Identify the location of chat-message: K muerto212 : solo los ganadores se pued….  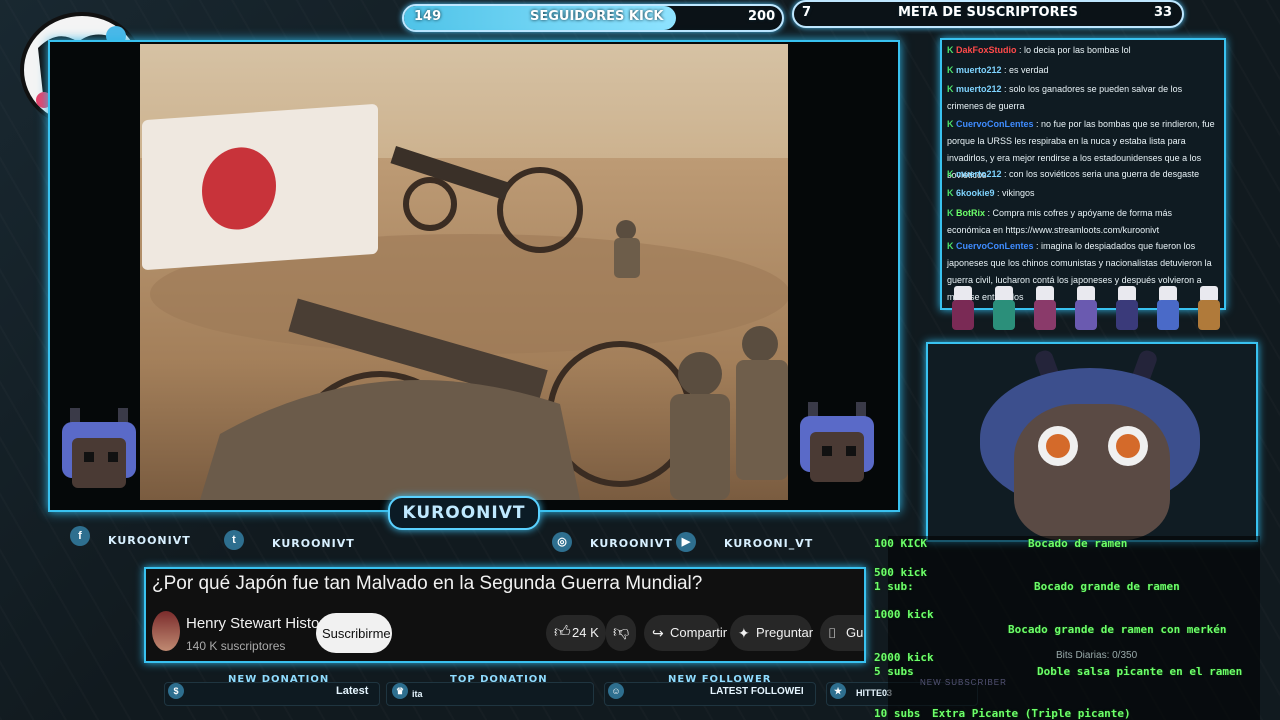
(1082, 98).